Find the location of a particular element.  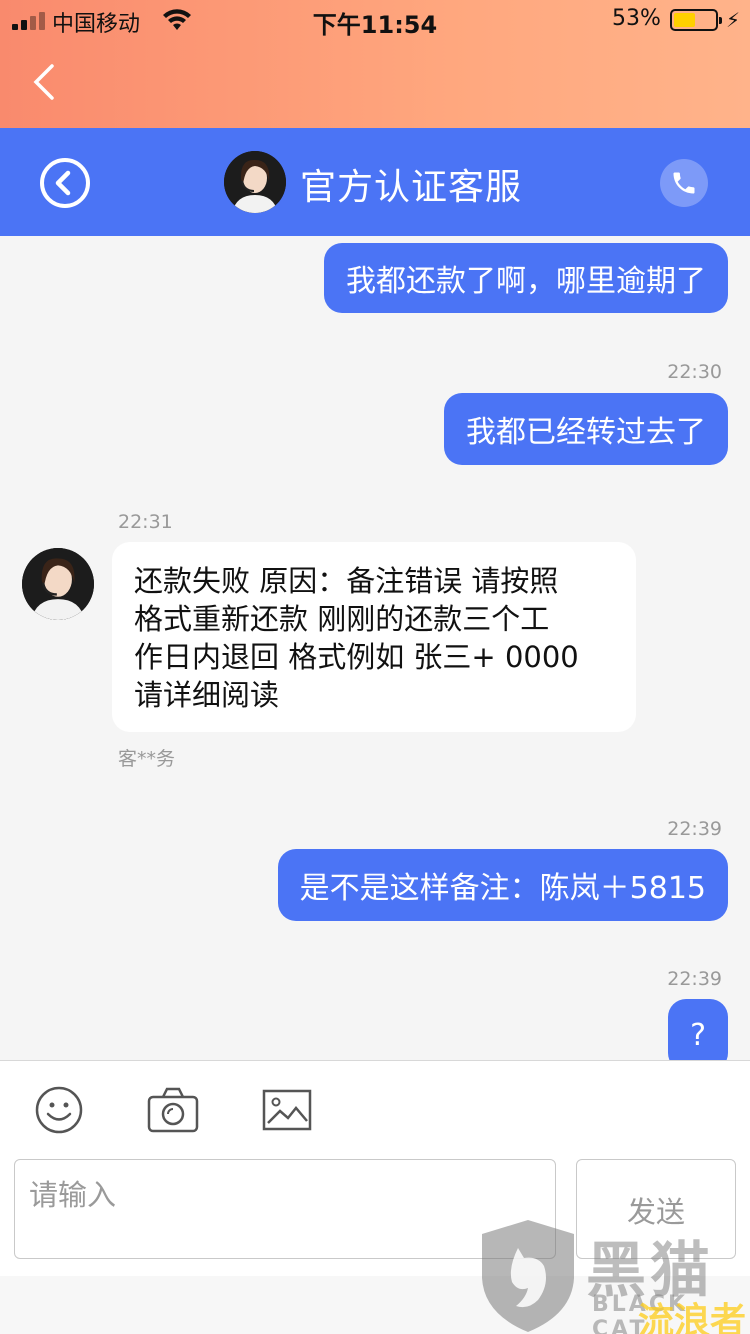

message-bubble-outgoing: 是不是这样备注：陈岚＋5815 is located at coordinates (502, 885).